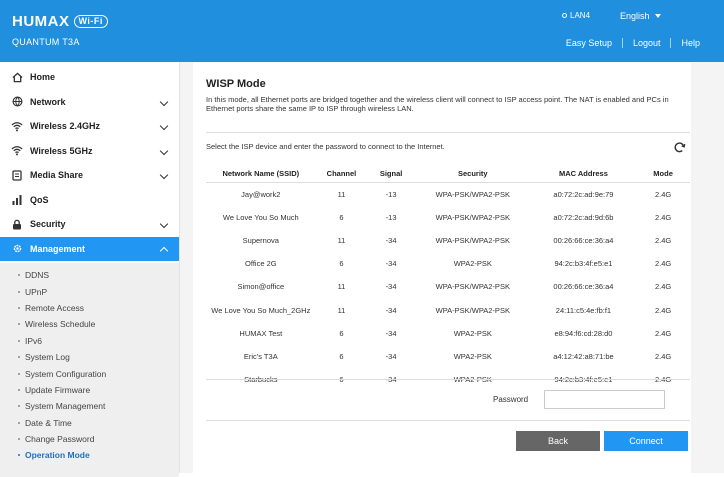 The height and width of the screenshot is (477, 724). I want to click on mac-cell: a0:72:2c:ad:9e:79, so click(583, 195).